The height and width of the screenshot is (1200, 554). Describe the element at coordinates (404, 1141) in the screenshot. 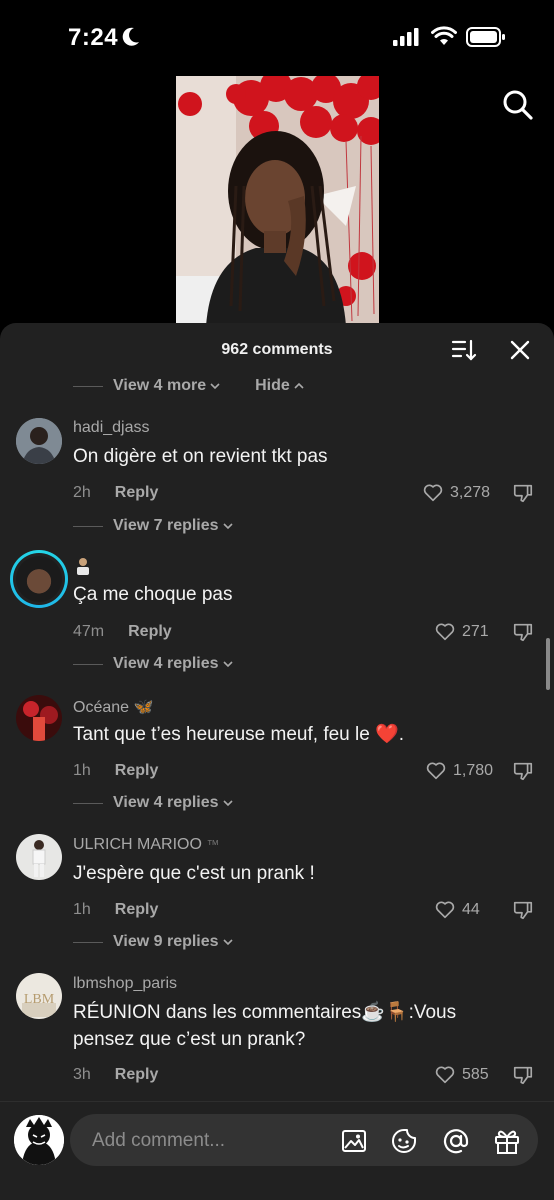

I see `emoji-icon` at that location.